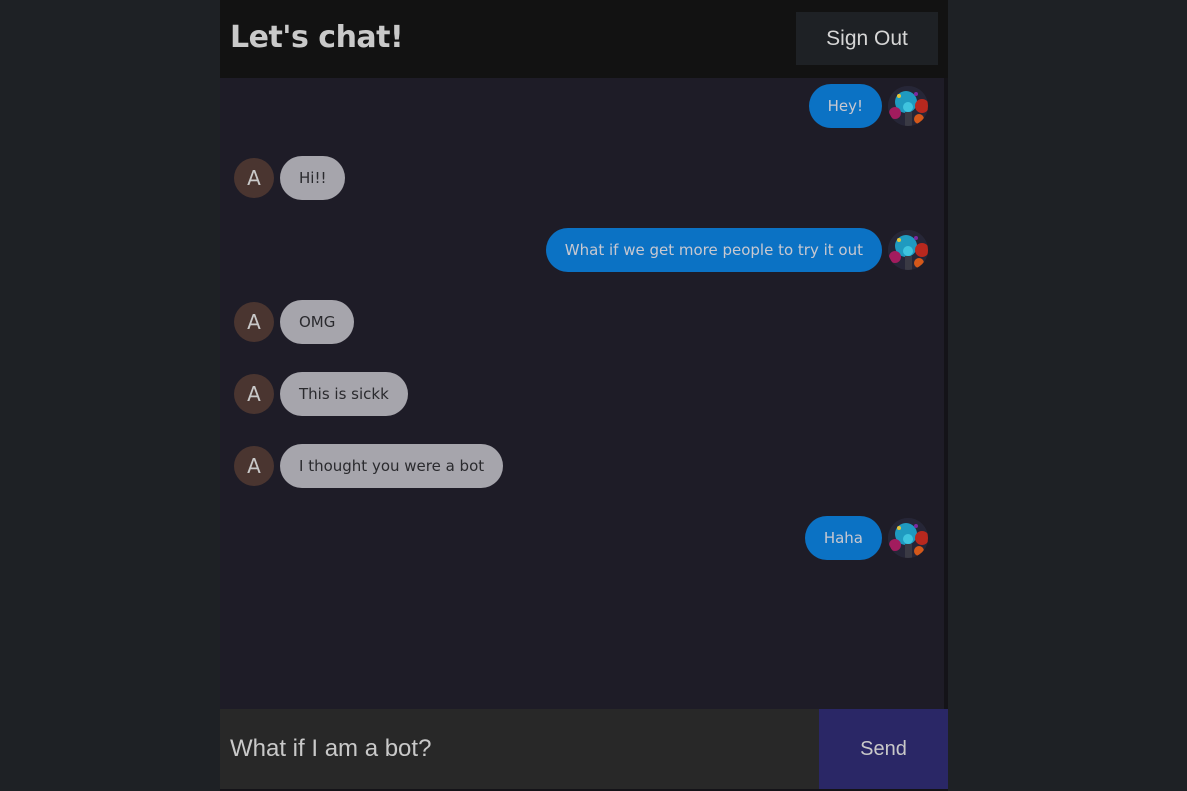  Describe the element at coordinates (313, 178) in the screenshot. I see `message-bubble: Hi!!` at that location.